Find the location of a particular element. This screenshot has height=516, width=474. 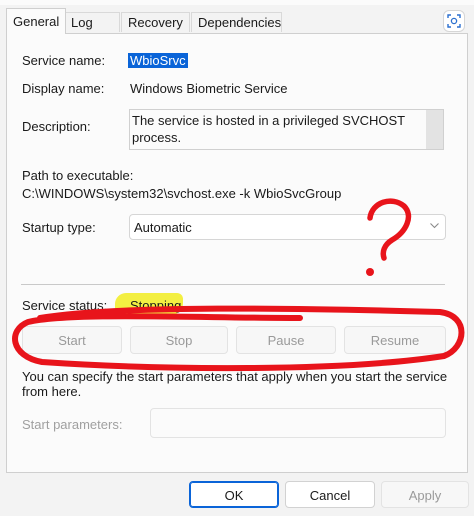

path-label: Path to executable: is located at coordinates (78, 175).